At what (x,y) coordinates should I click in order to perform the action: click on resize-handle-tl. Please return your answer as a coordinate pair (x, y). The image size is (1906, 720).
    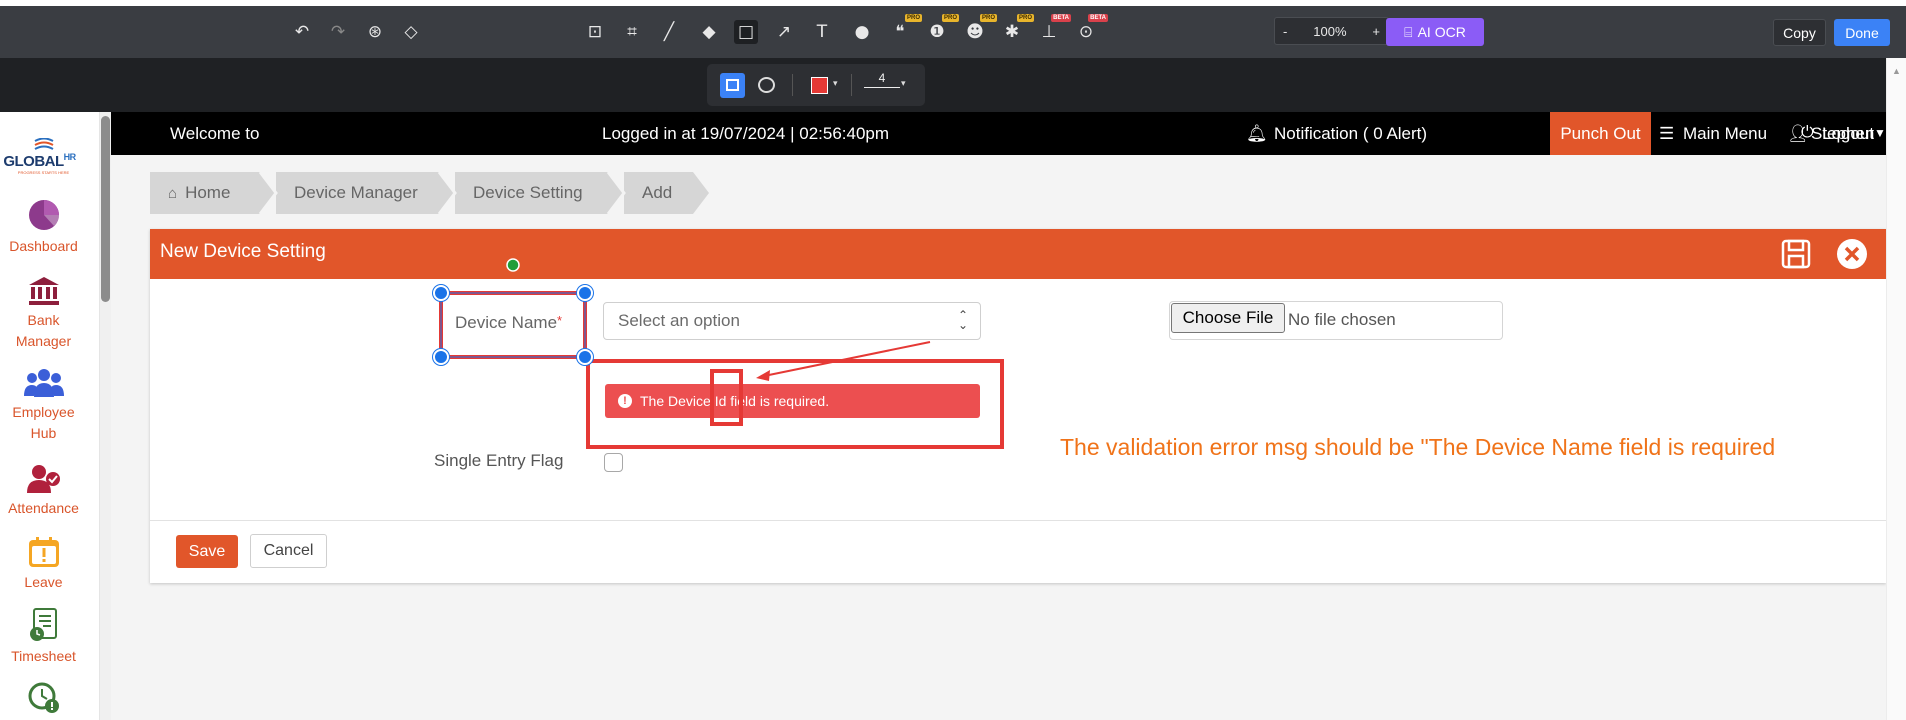
    Looking at the image, I should click on (441, 293).